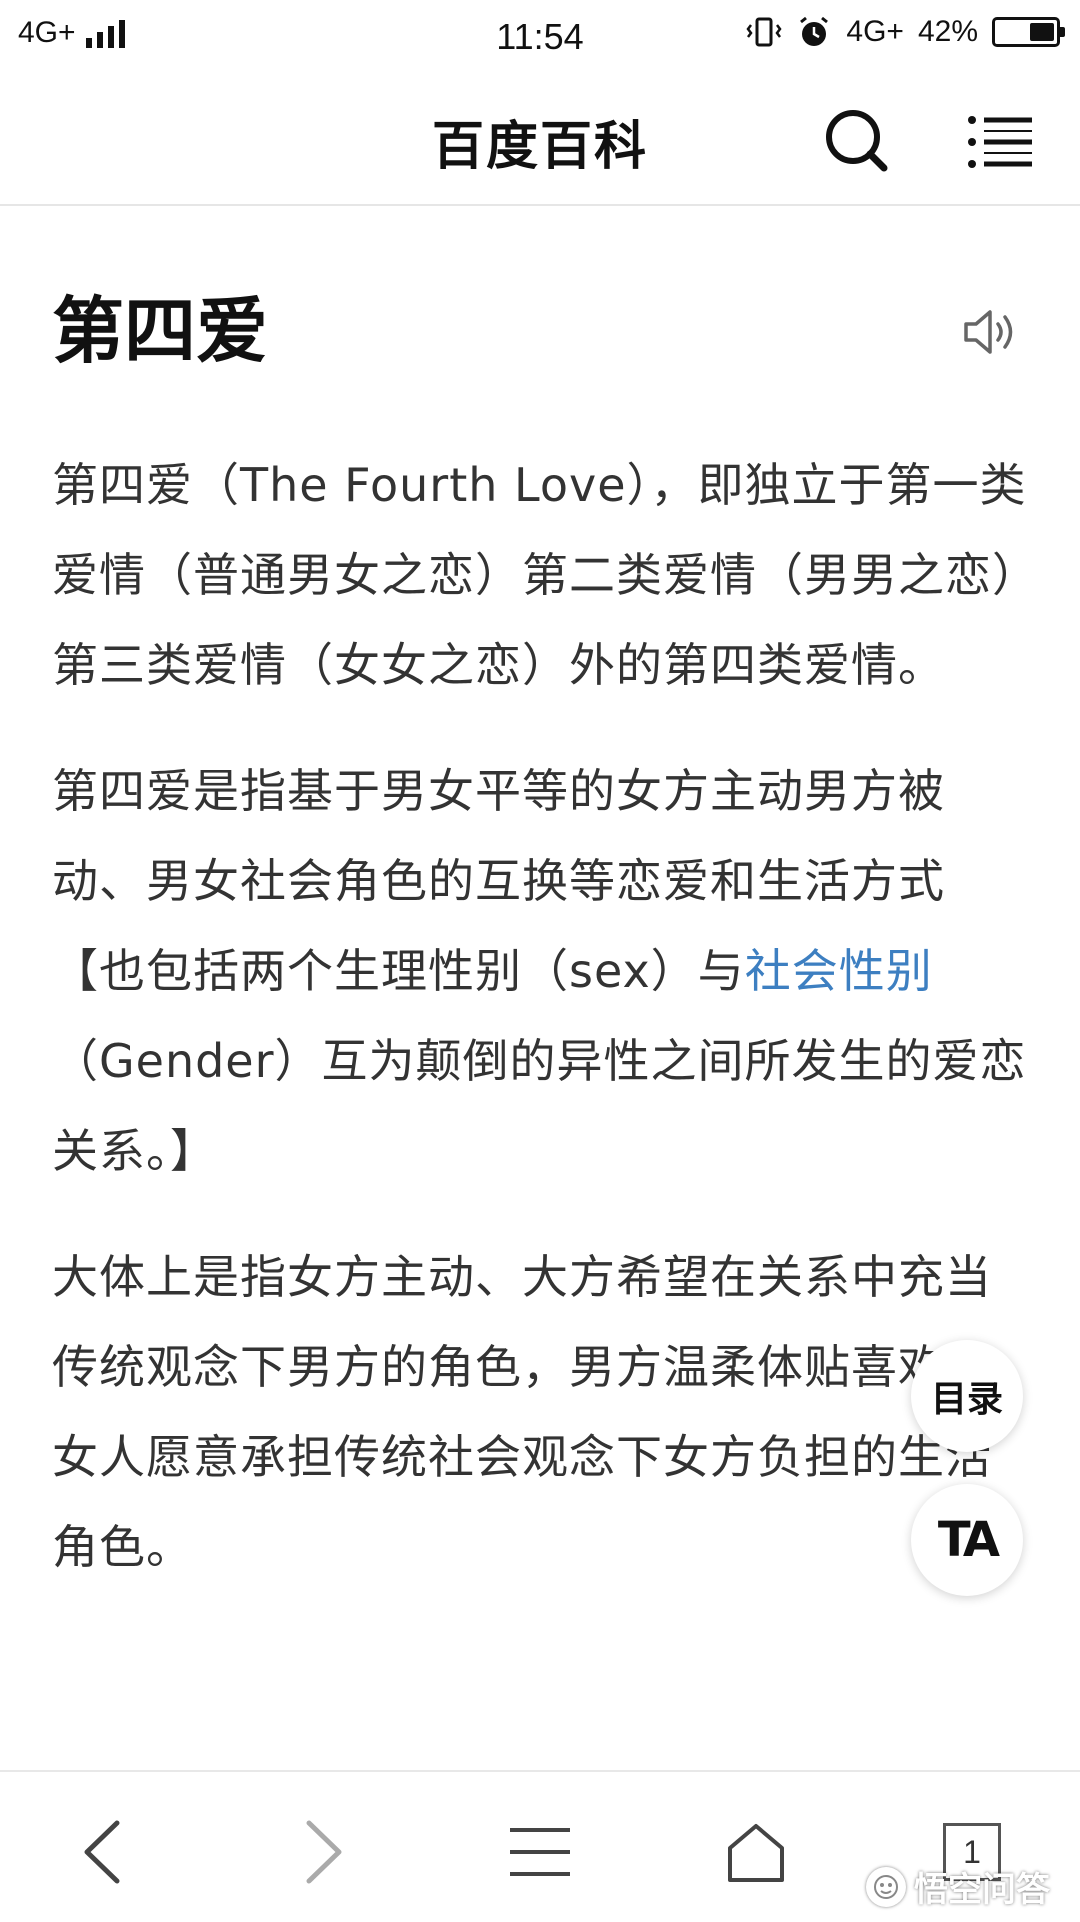  What do you see at coordinates (991, 332) in the screenshot?
I see `speaker-icon` at bounding box center [991, 332].